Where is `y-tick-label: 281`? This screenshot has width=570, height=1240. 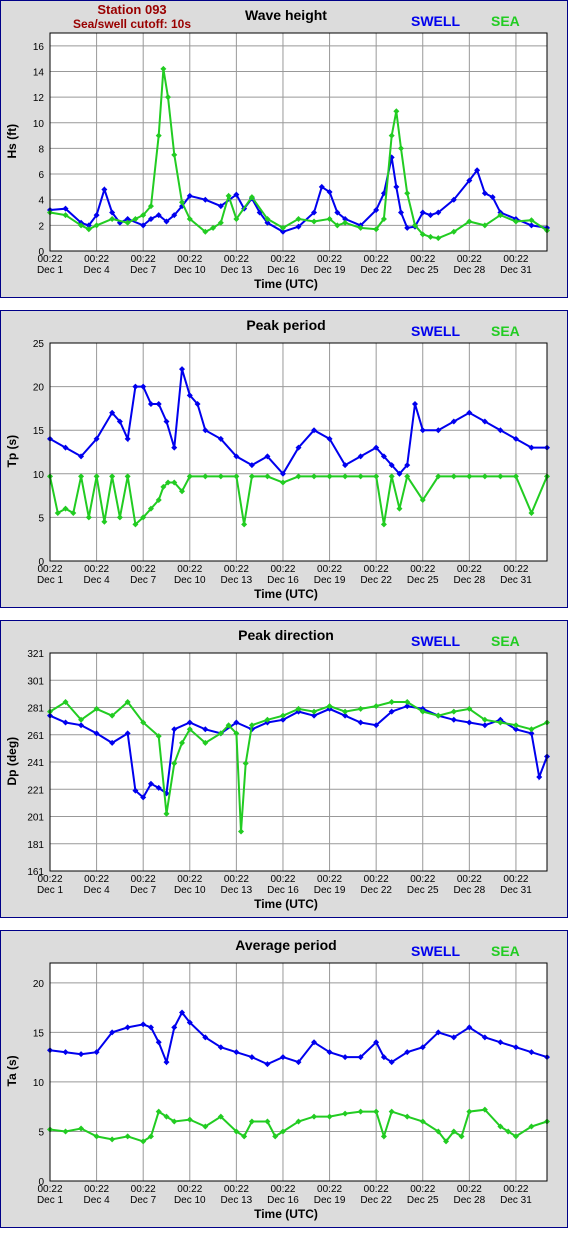
y-tick-label: 281 is located at coordinates (35, 709).